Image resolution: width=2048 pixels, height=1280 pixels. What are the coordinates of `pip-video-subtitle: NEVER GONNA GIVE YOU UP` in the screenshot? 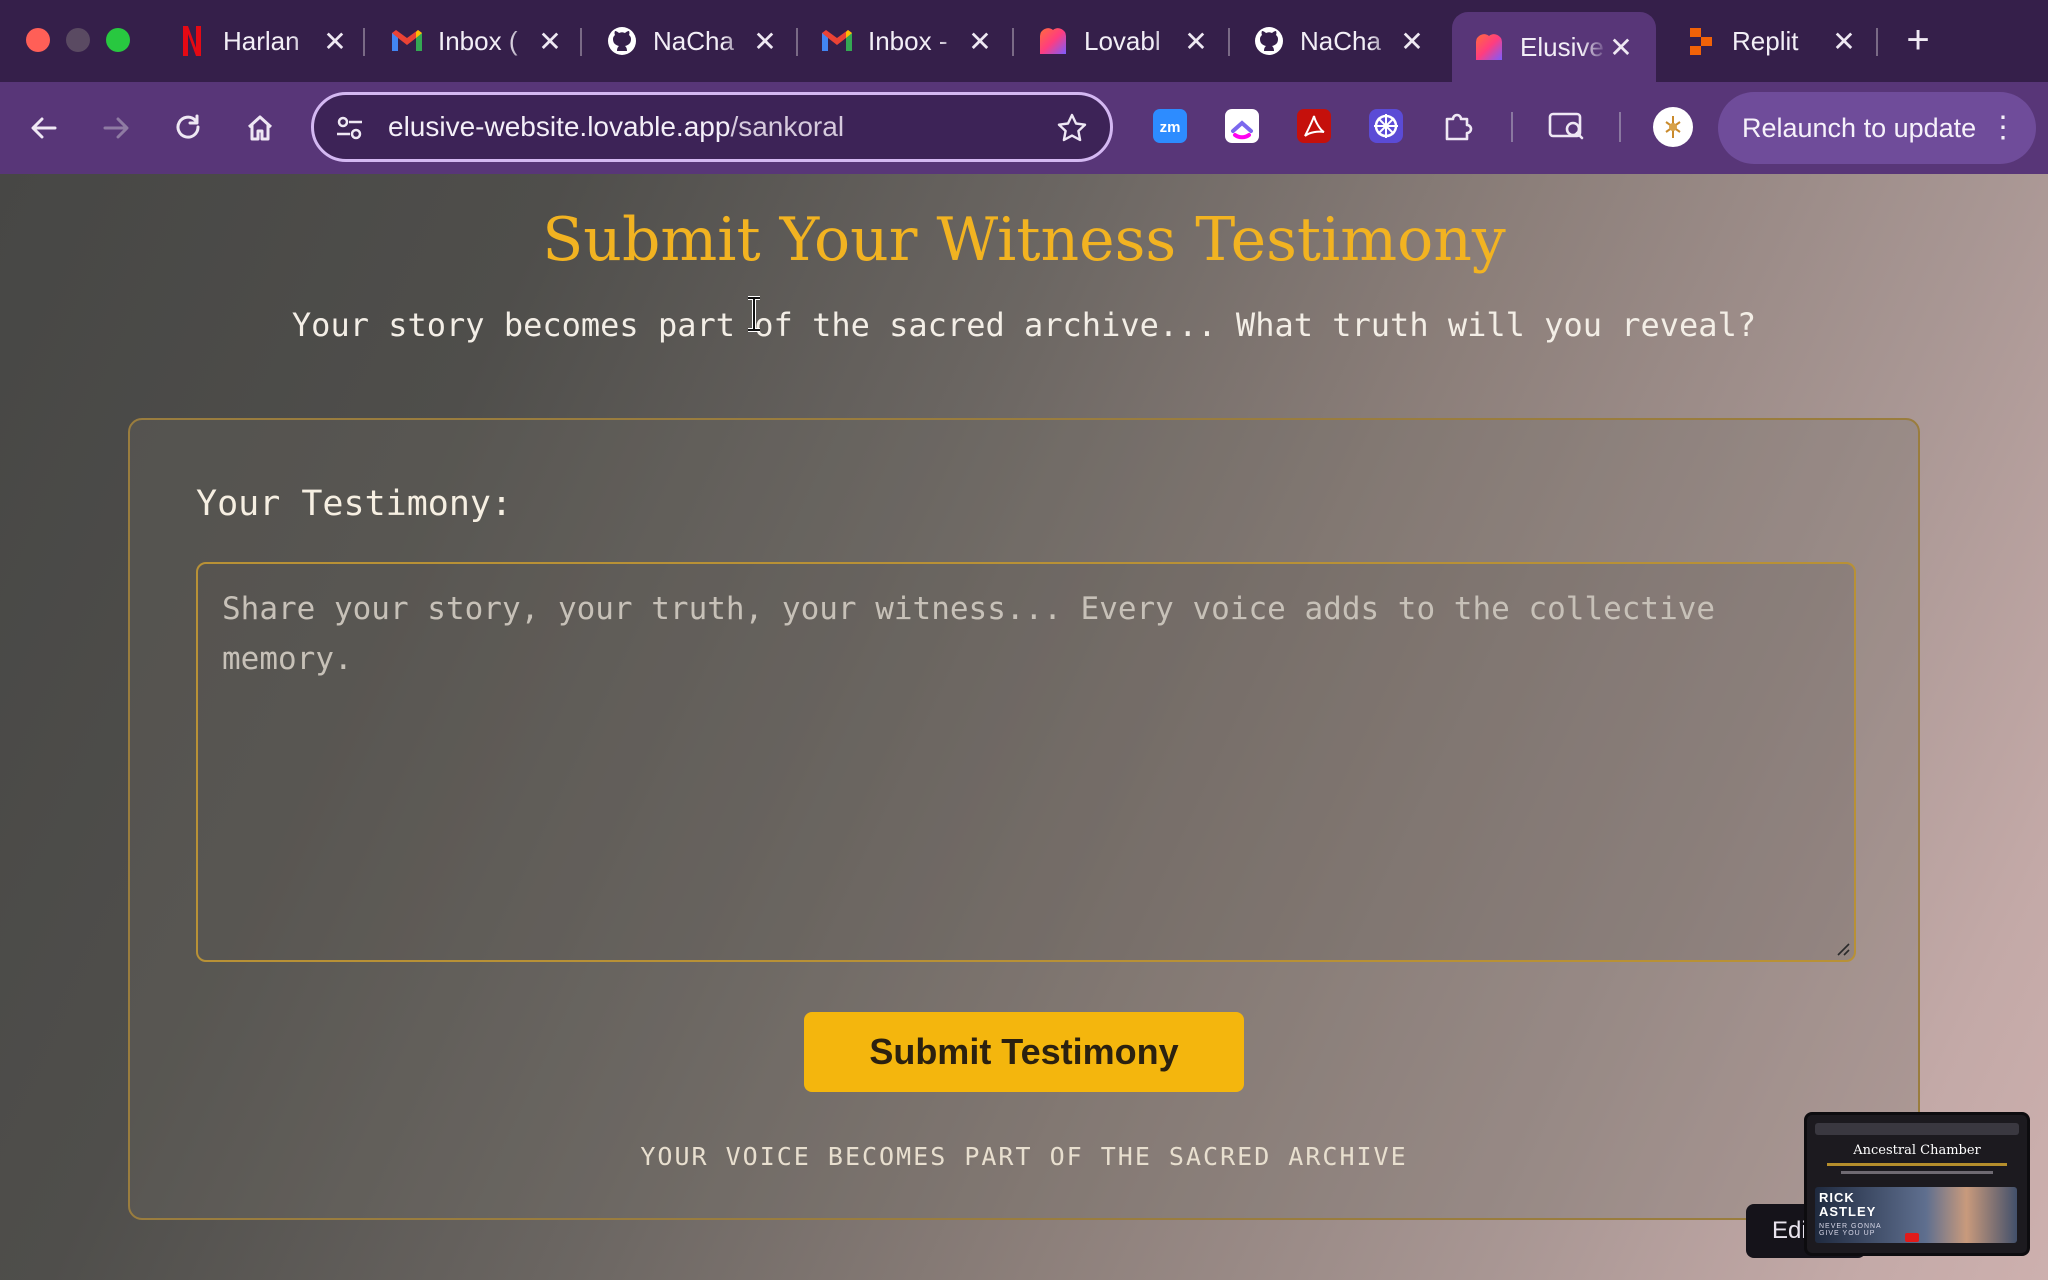 It's located at (1850, 1230).